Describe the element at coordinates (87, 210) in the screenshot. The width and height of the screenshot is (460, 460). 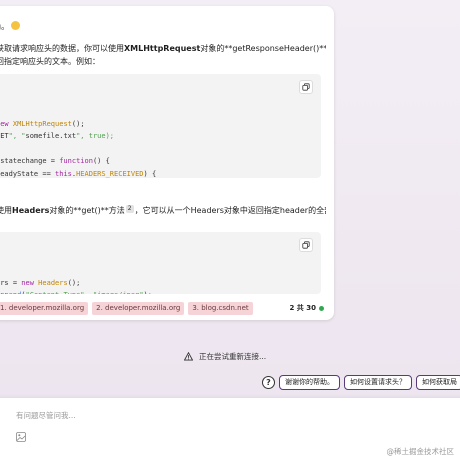
I see `para2-text-c: 对象的**get()**方法` at that location.